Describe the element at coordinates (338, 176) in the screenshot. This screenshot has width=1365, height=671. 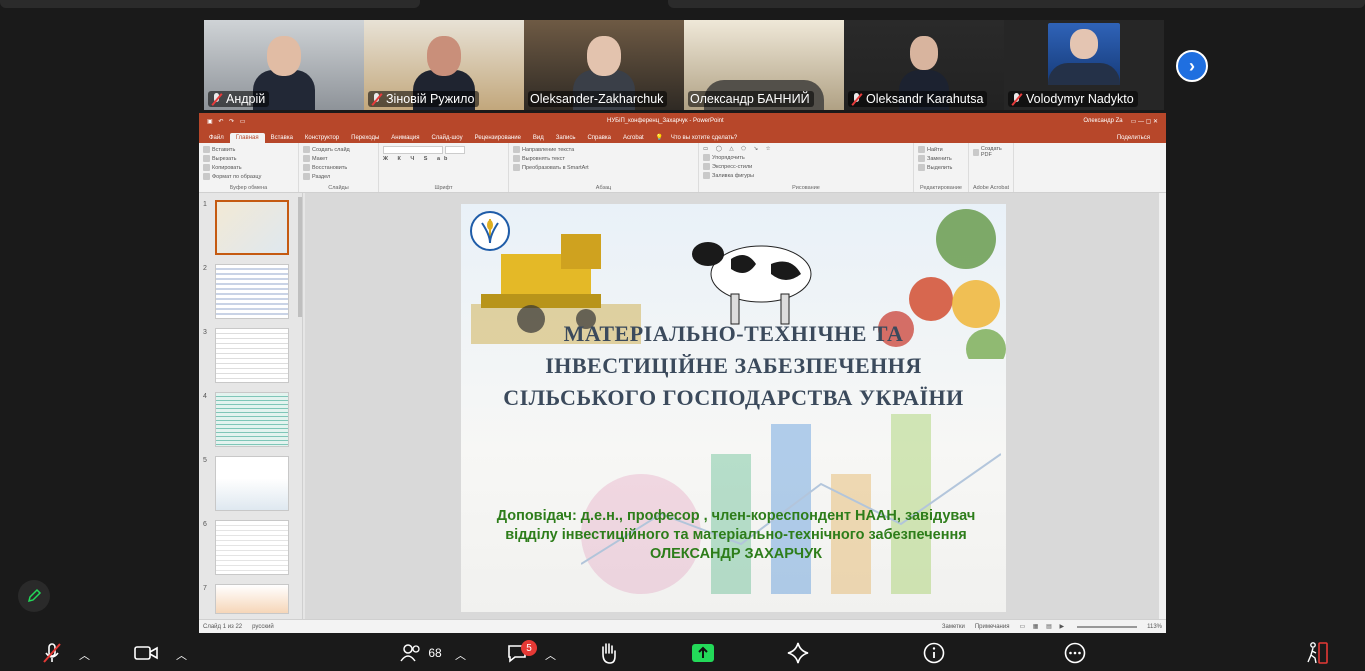
I see `section-button: Раздел` at that location.